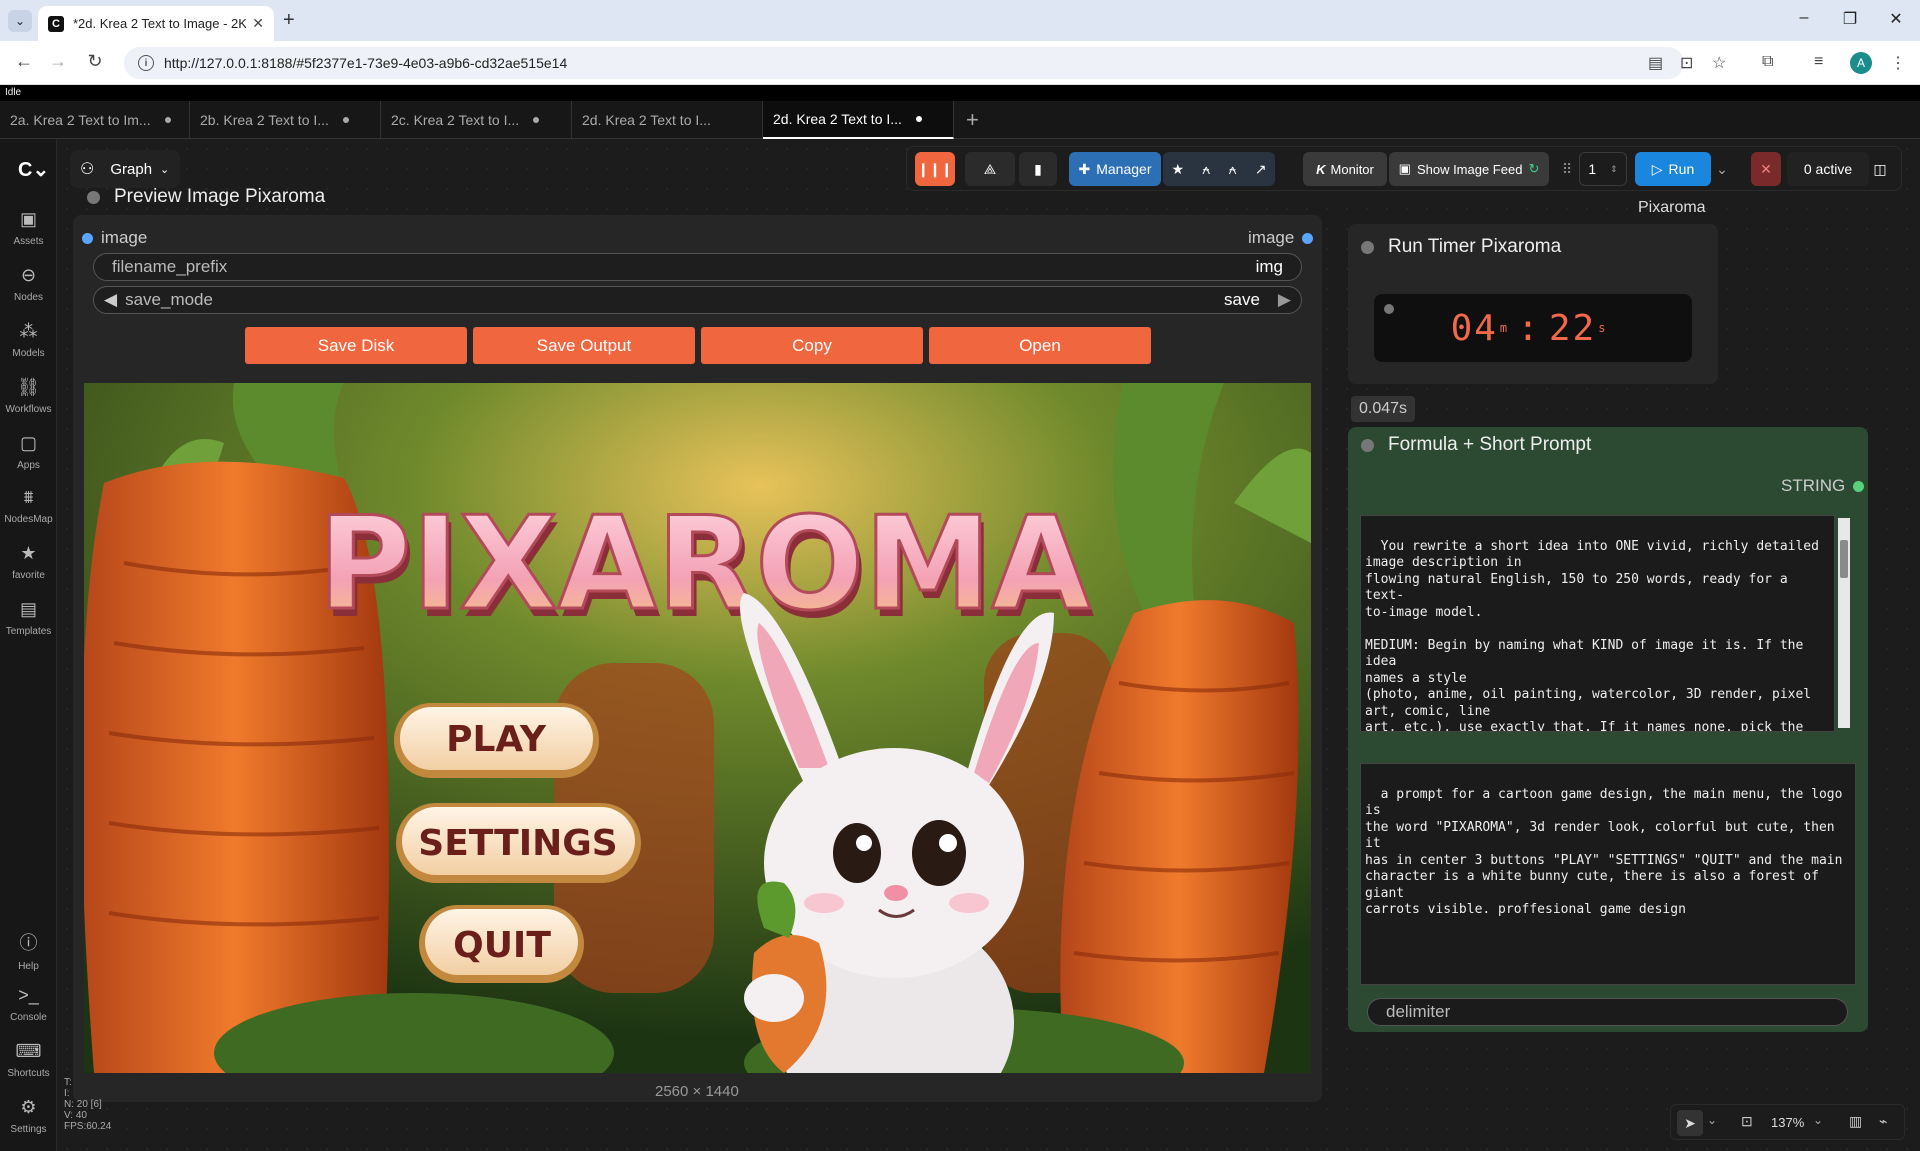  What do you see at coordinates (1844, 623) in the screenshot?
I see `scrollbar` at bounding box center [1844, 623].